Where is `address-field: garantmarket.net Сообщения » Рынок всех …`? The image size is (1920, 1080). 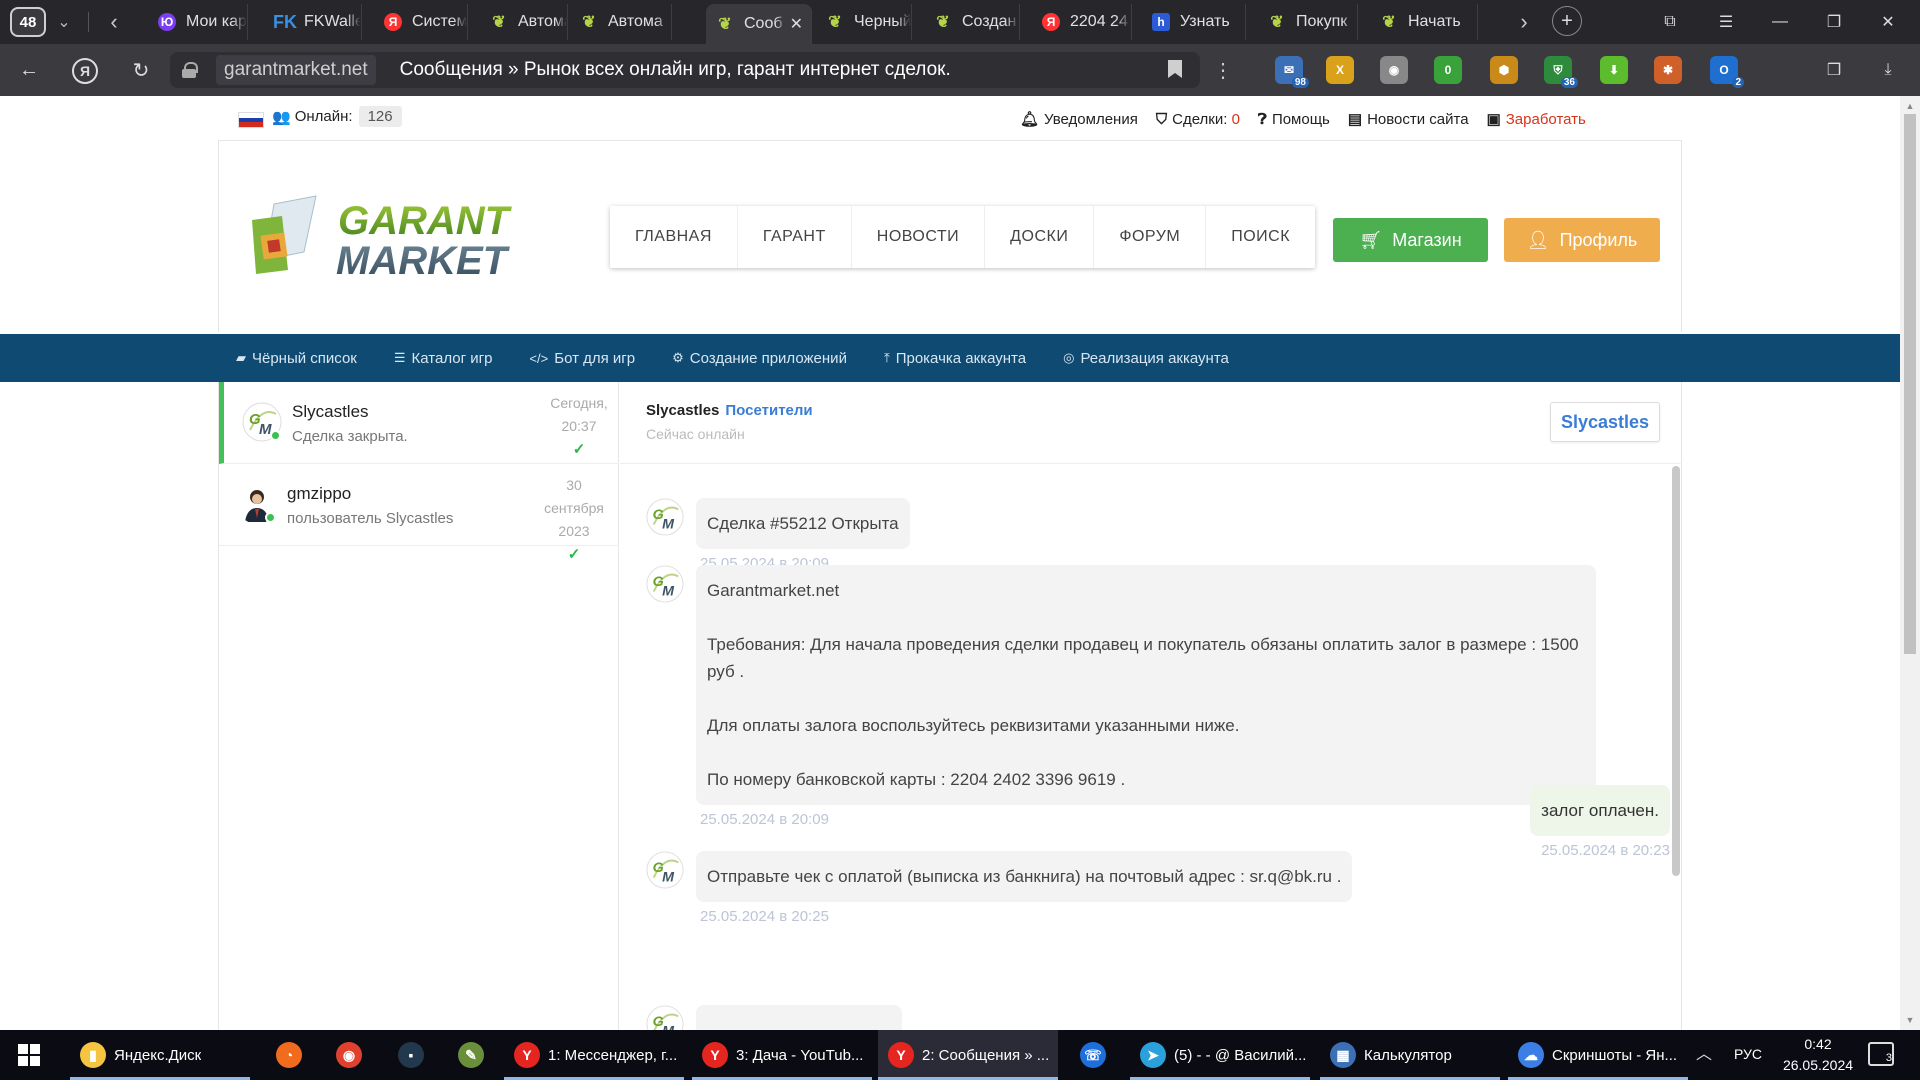
address-field: garantmarket.net Сообщения » Рынок всех … is located at coordinates (685, 70).